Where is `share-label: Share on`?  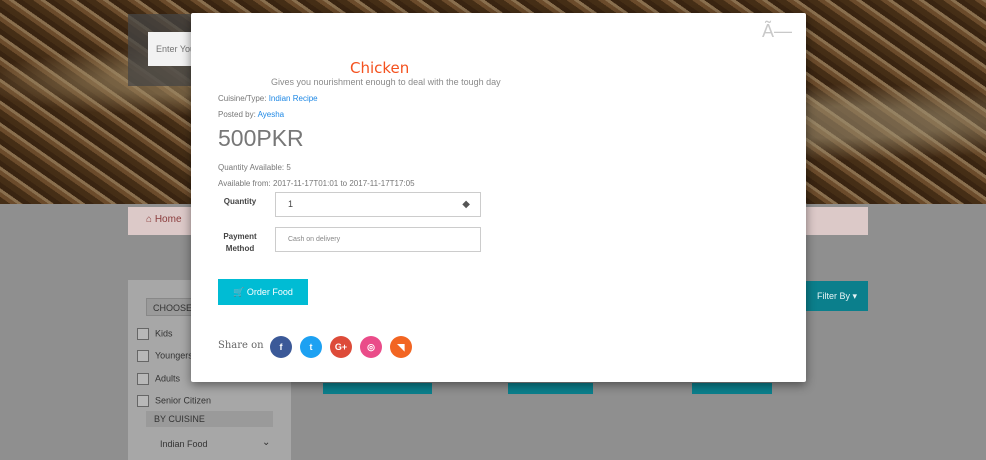
share-label: Share on is located at coordinates (241, 345).